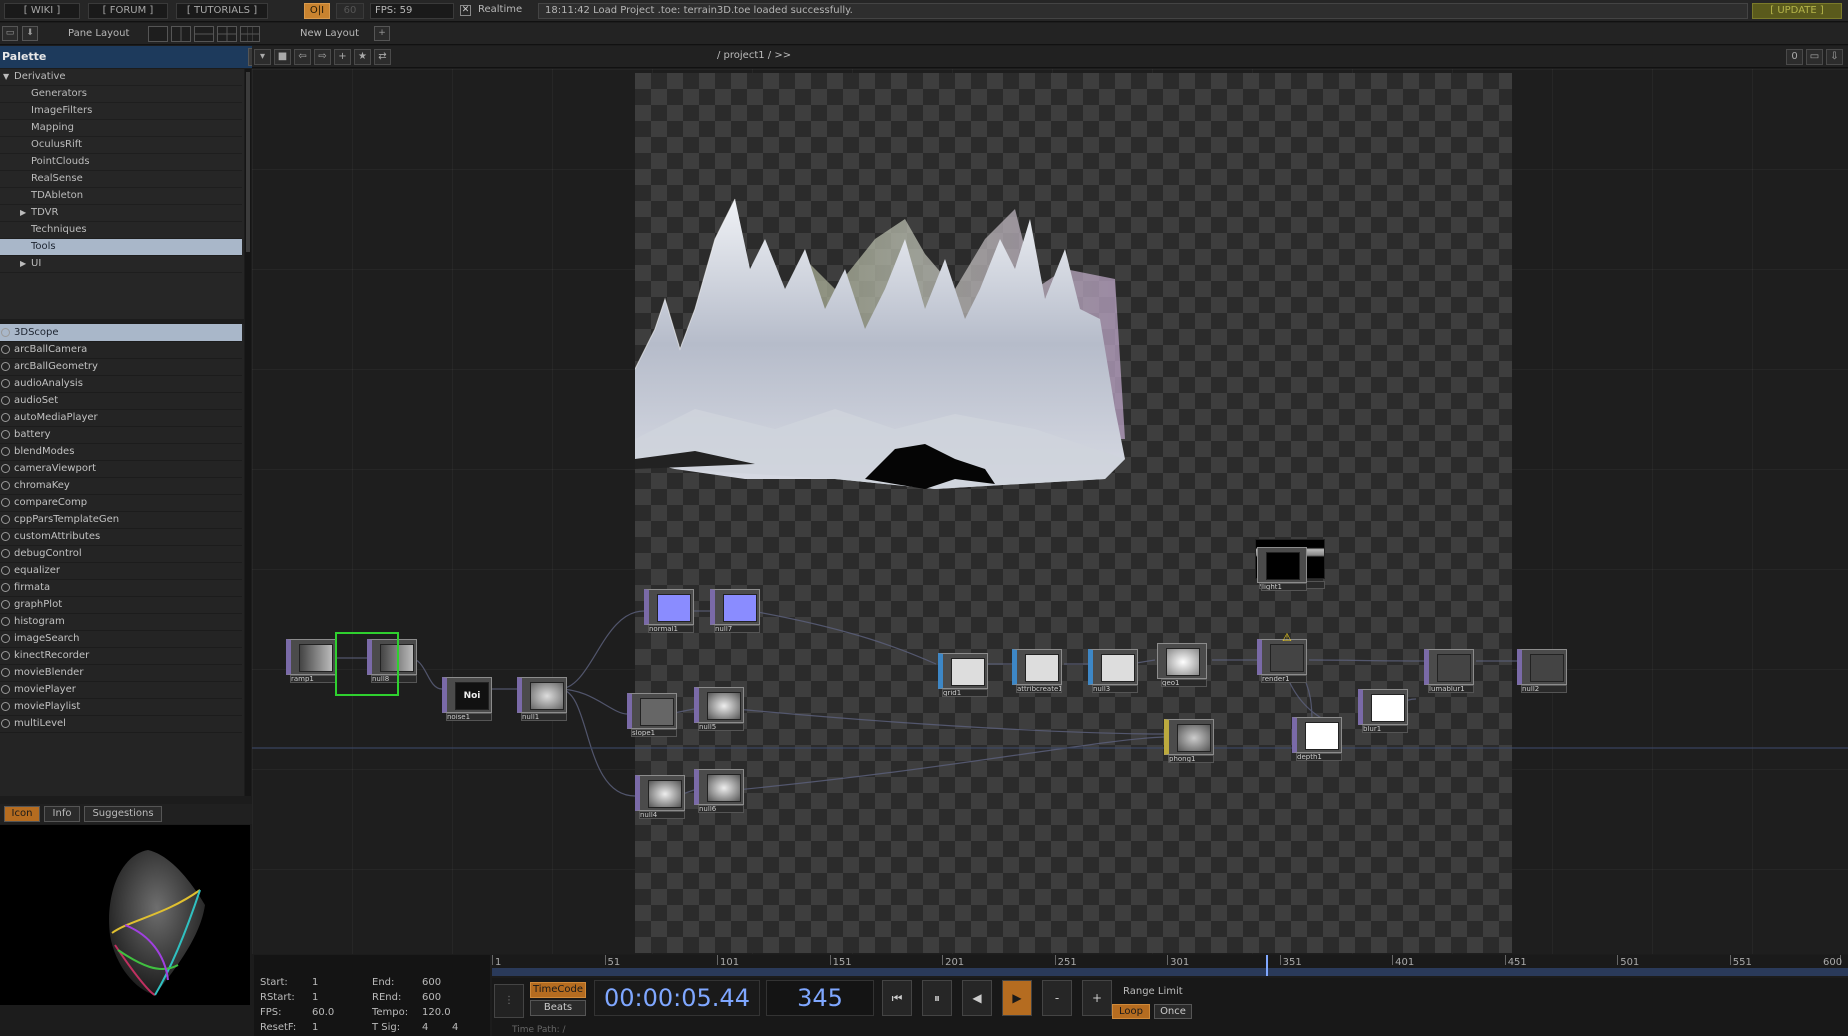  I want to click on network-zero-button: 0, so click(1794, 57).